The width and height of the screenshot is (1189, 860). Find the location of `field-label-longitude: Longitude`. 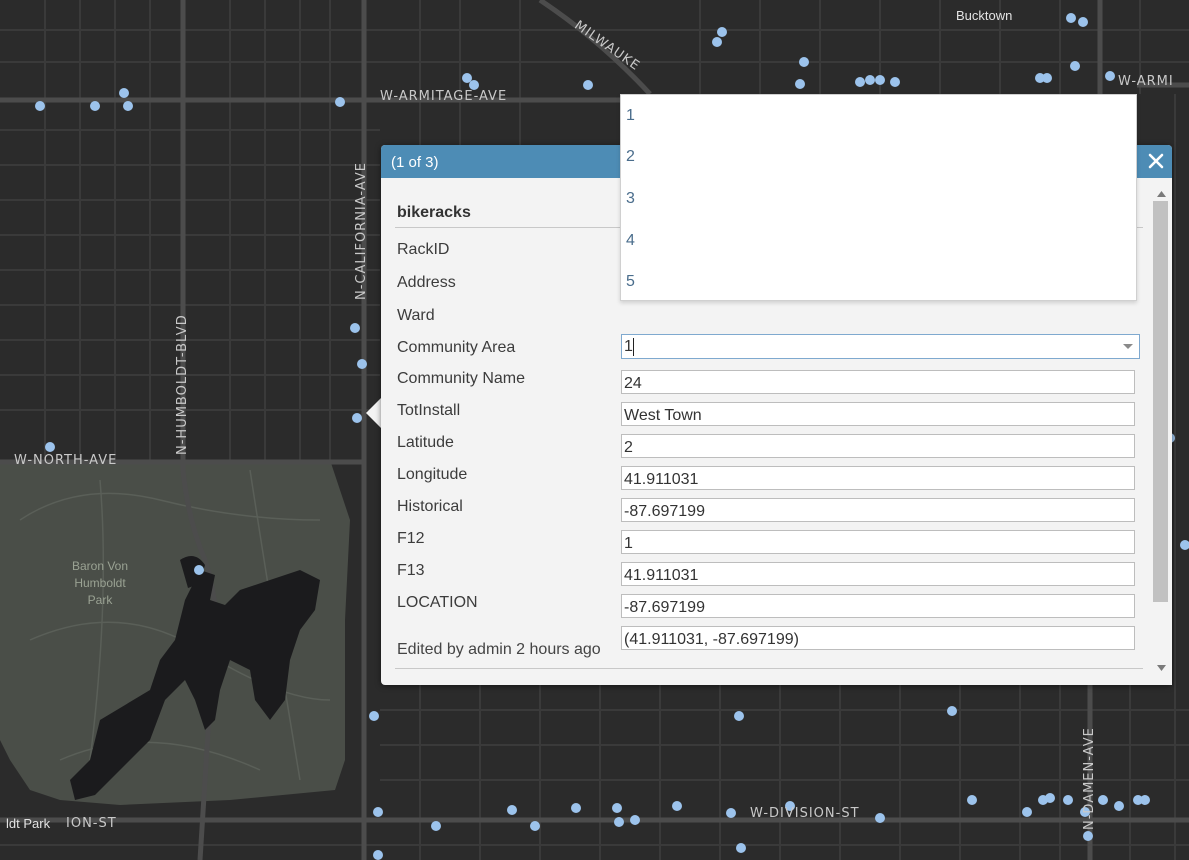

field-label-longitude: Longitude is located at coordinates (432, 474).